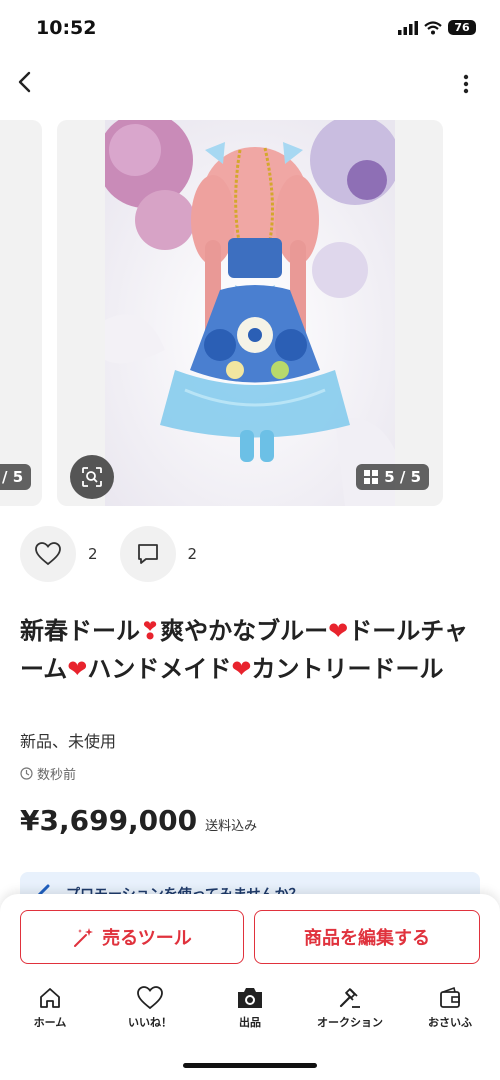 Image resolution: width=500 pixels, height=1080 pixels. I want to click on image-counter: 5 / 5, so click(392, 477).